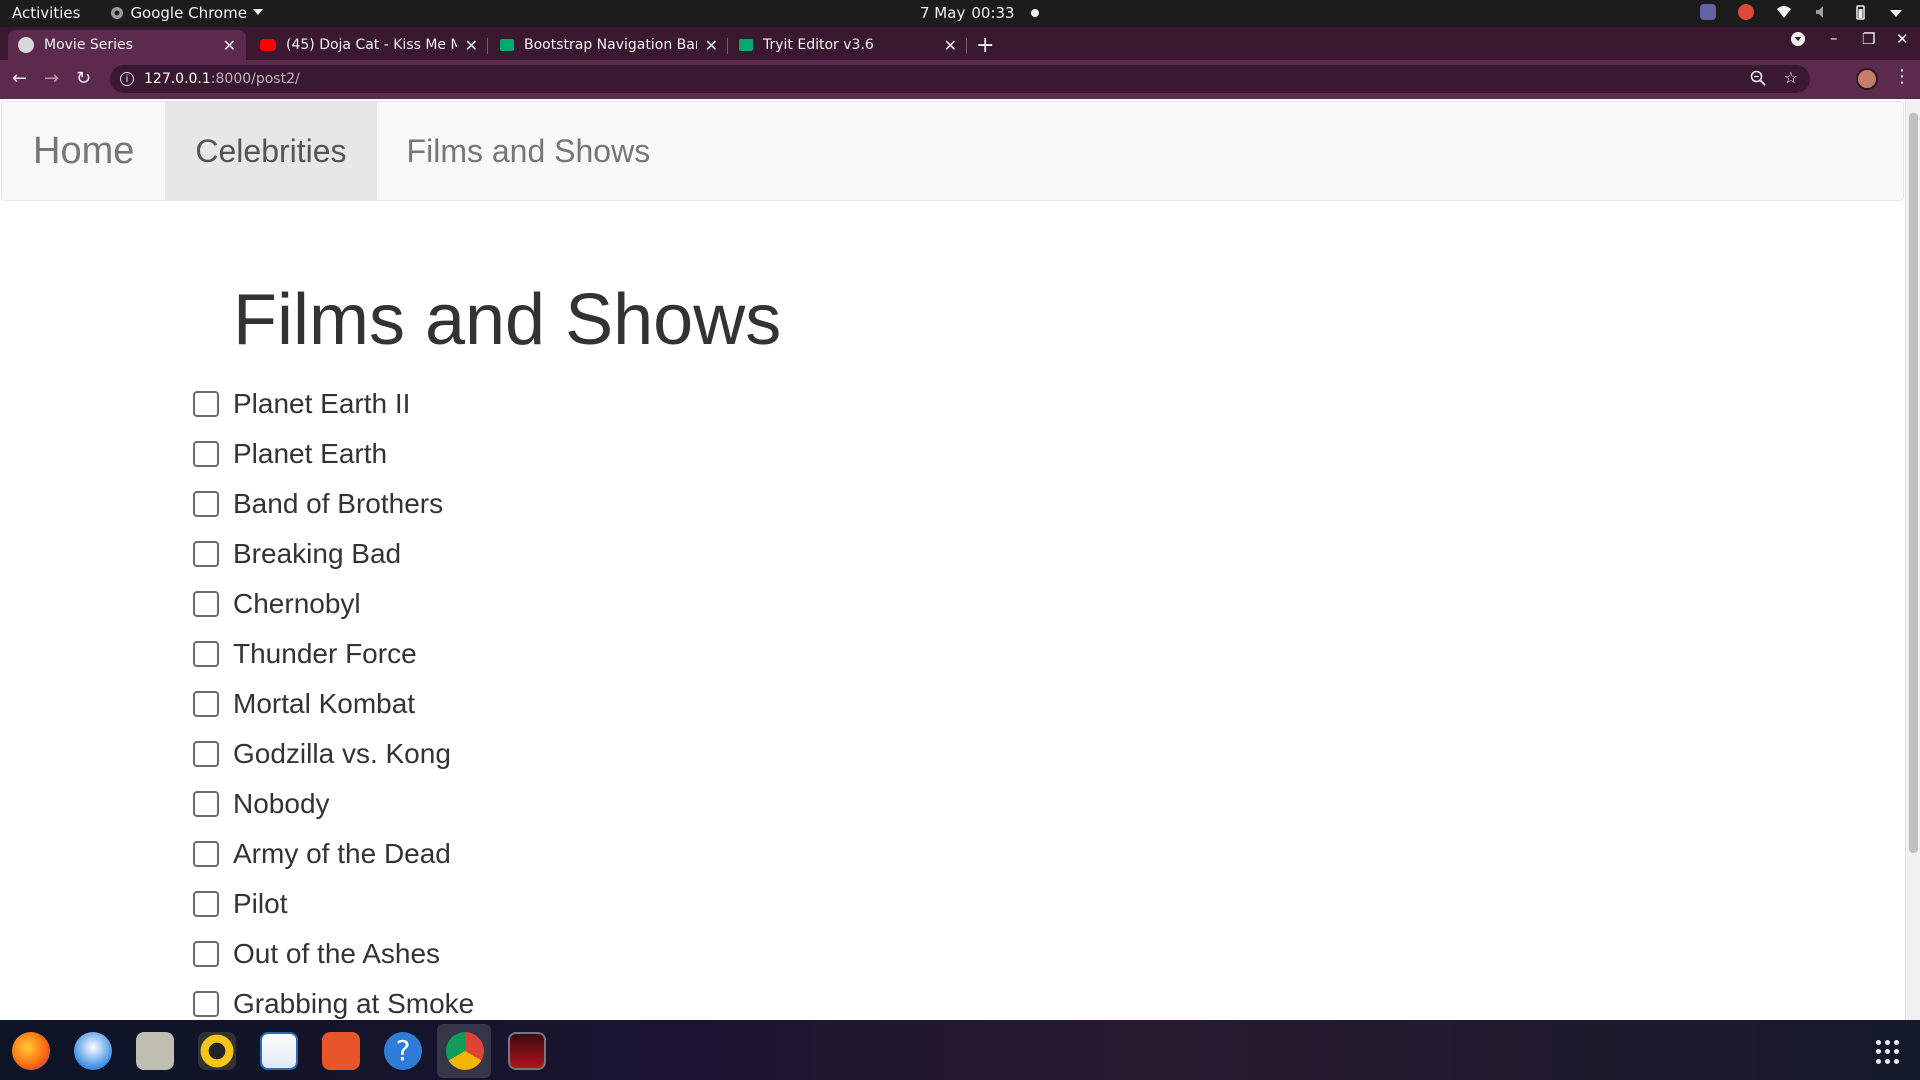 Image resolution: width=1920 pixels, height=1080 pixels. What do you see at coordinates (848, 45) in the screenshot?
I see `tab-tryit-editor: Tryit Editor v3.6 ✕` at bounding box center [848, 45].